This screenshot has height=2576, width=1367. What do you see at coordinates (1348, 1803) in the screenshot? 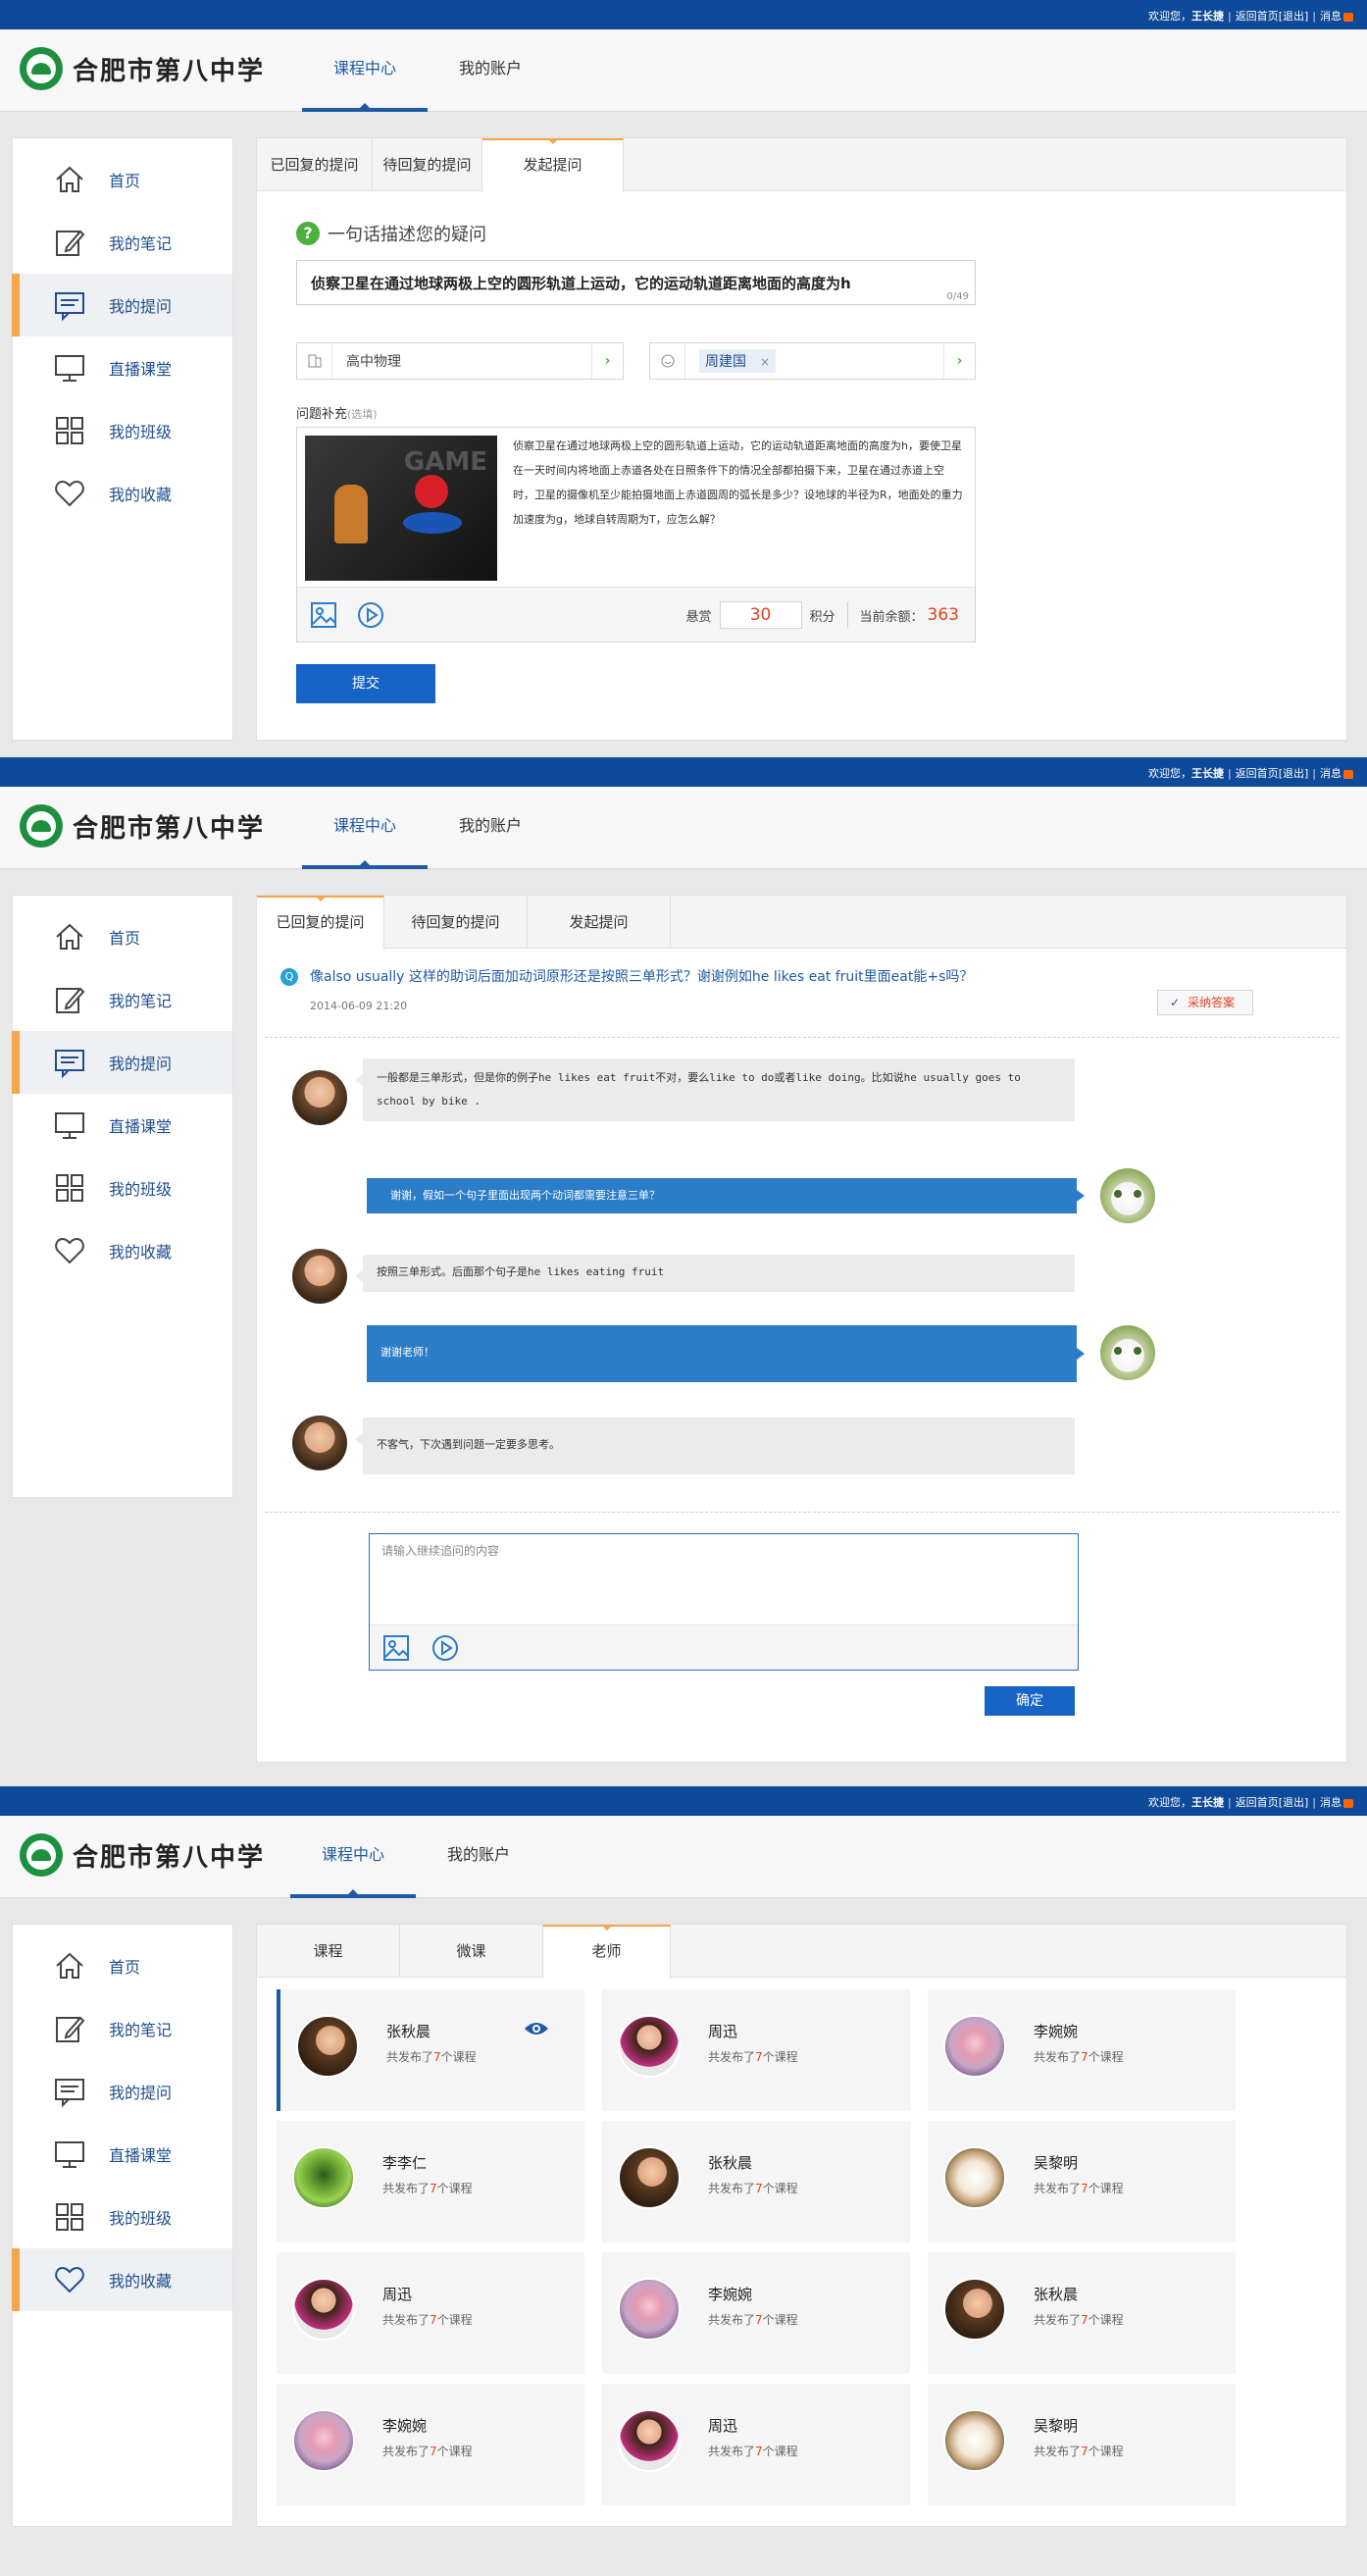
I see `message-badge-icon` at bounding box center [1348, 1803].